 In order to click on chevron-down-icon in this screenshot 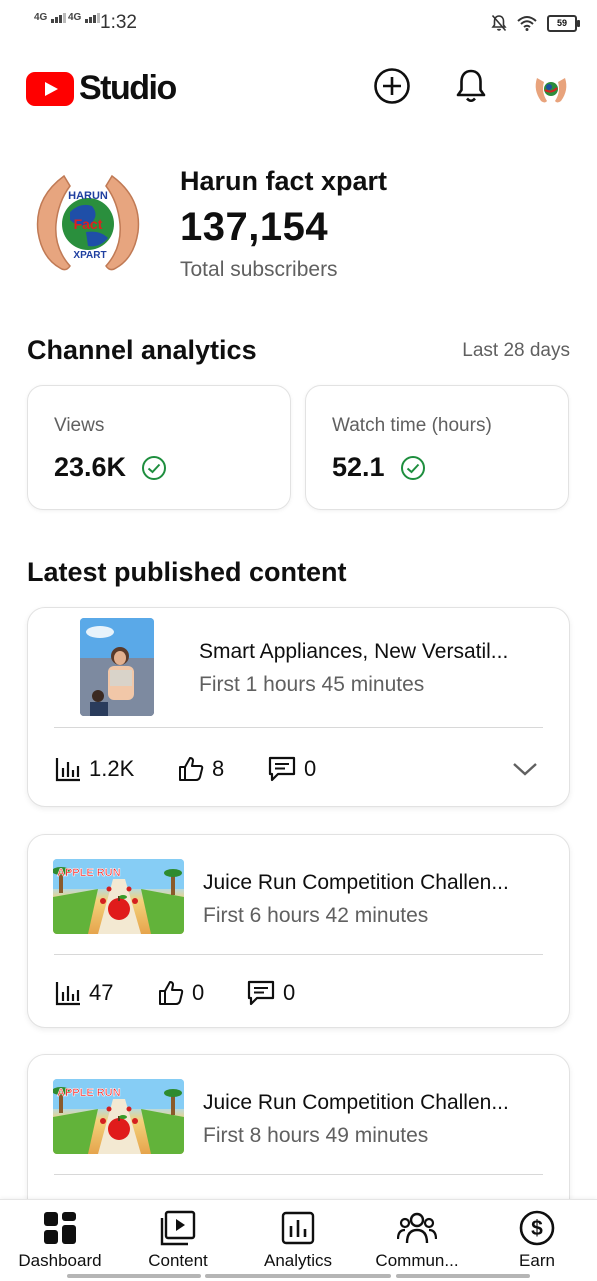, I will do `click(525, 769)`.